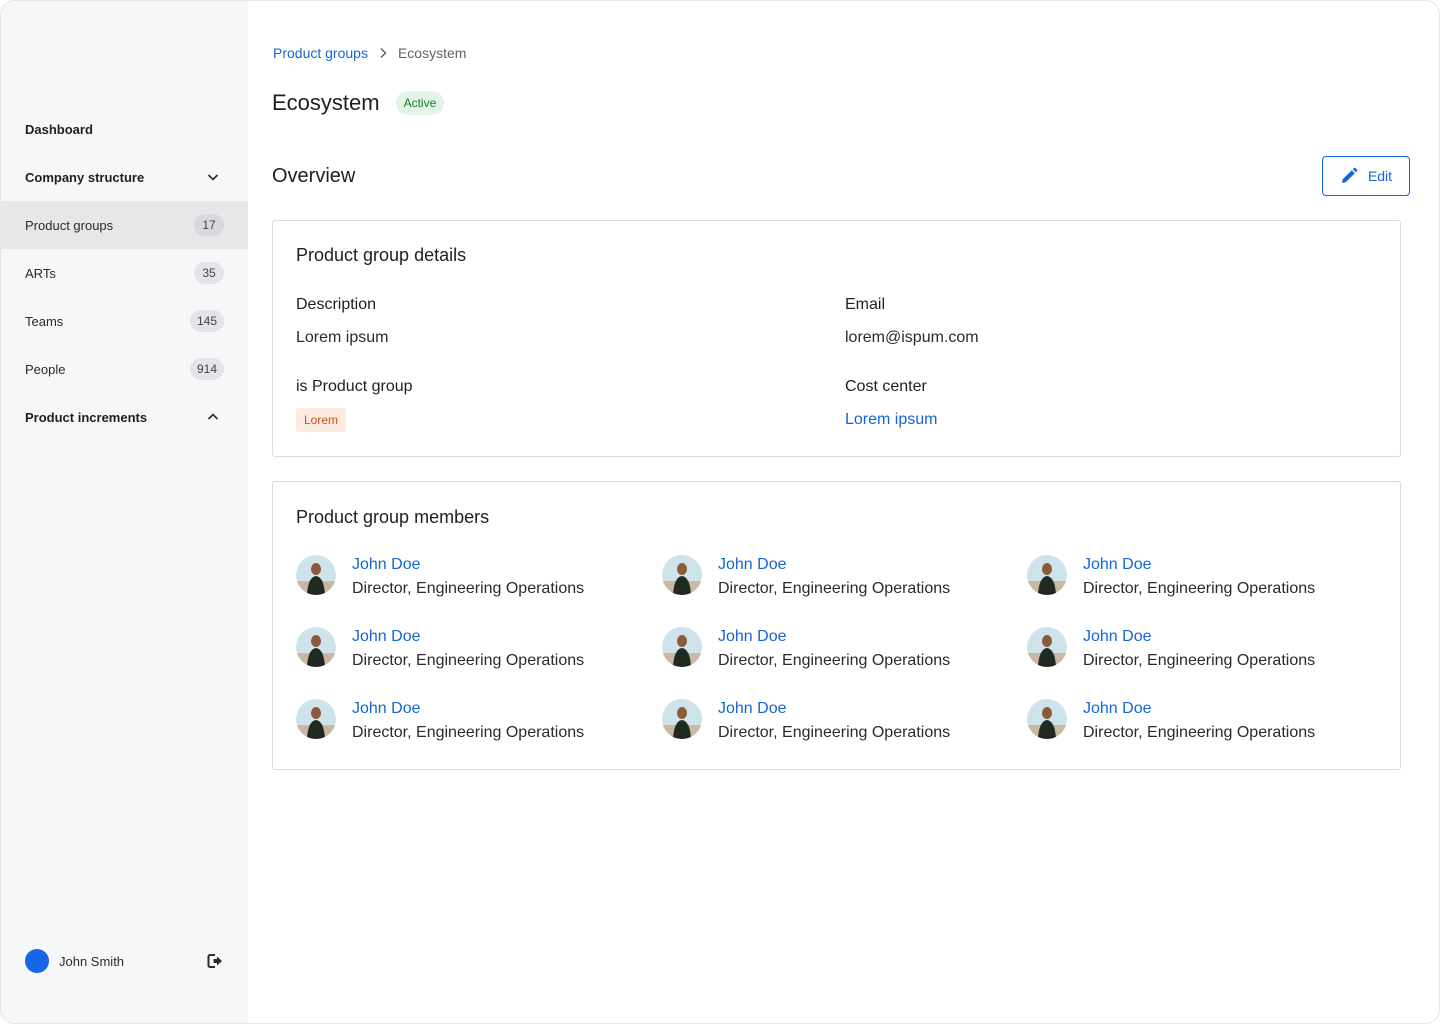 This screenshot has width=1440, height=1024. What do you see at coordinates (891, 420) in the screenshot?
I see `cost-center-link: Lorem ipsum` at bounding box center [891, 420].